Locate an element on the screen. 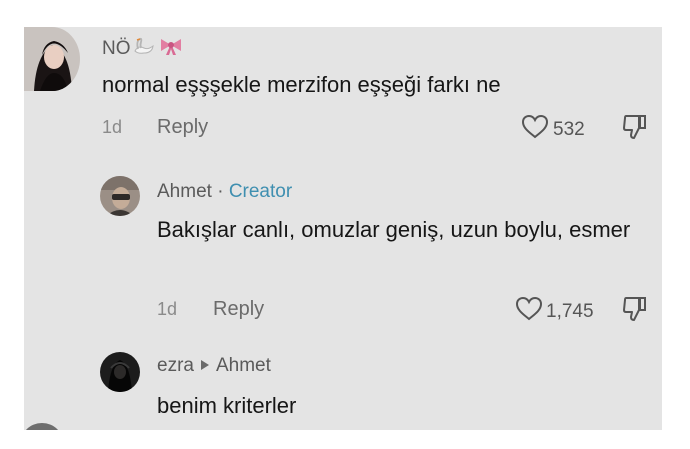 The height and width of the screenshot is (449, 690). comment-username: NÖ is located at coordinates (143, 49).